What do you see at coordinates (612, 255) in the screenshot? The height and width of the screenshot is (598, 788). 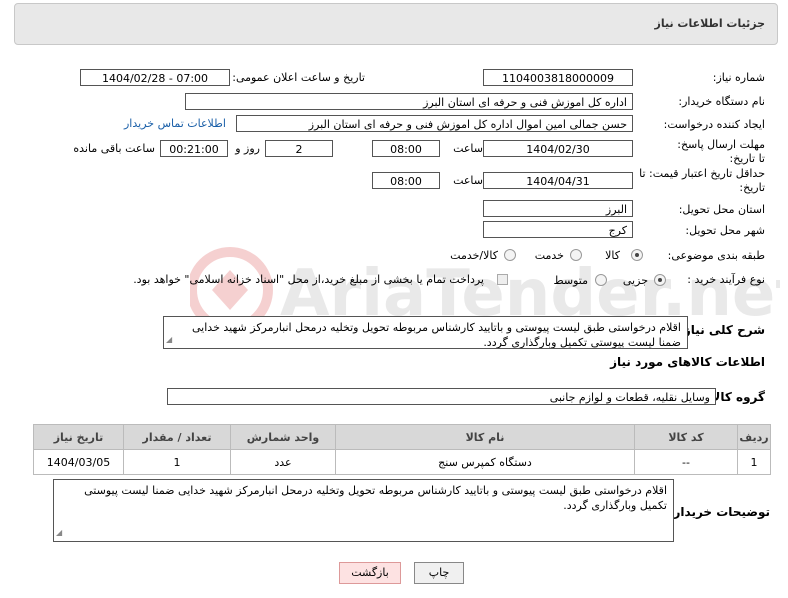 I see `category-goods-label: کالا` at bounding box center [612, 255].